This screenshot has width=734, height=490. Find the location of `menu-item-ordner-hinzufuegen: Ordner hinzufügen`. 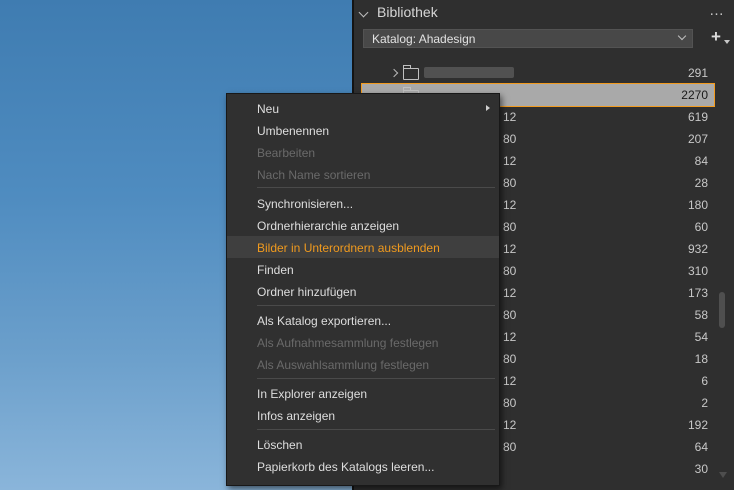

menu-item-ordner-hinzufuegen: Ordner hinzufügen is located at coordinates (363, 291).